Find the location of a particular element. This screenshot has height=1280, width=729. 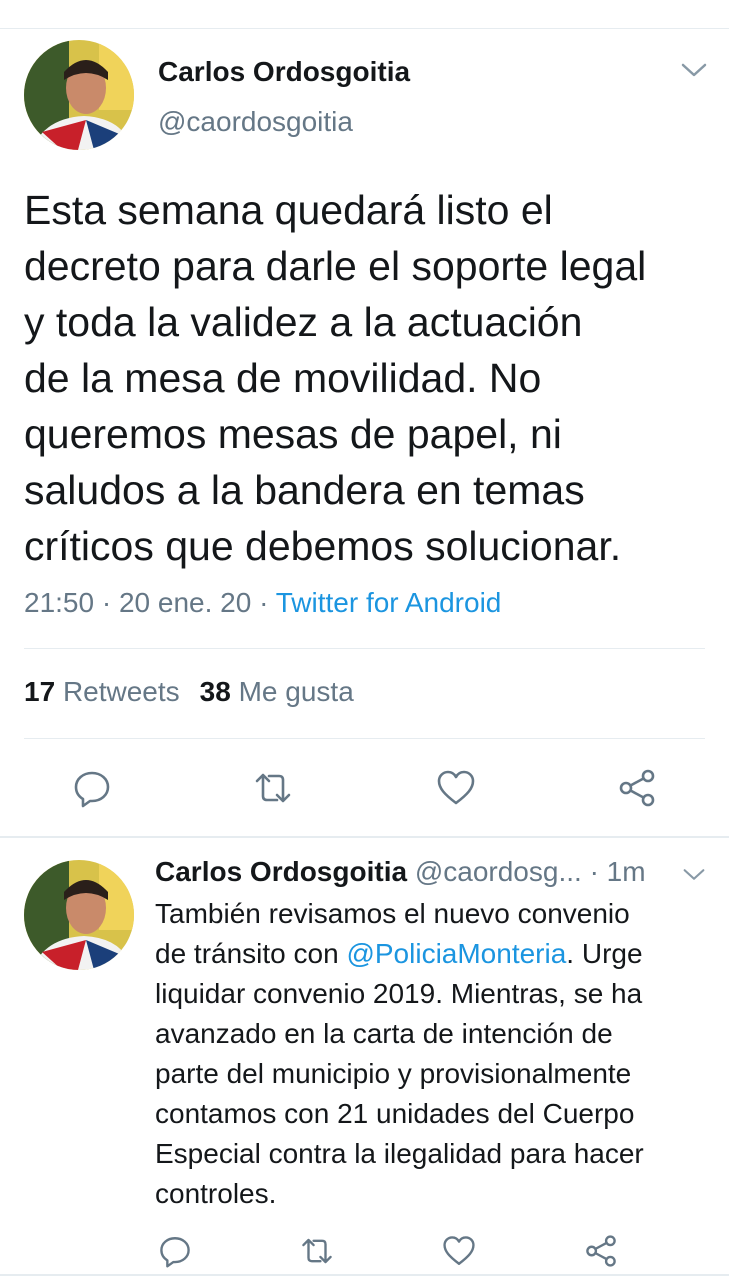

tweet-text-line: queremos mesas de papel, ni is located at coordinates (293, 434).